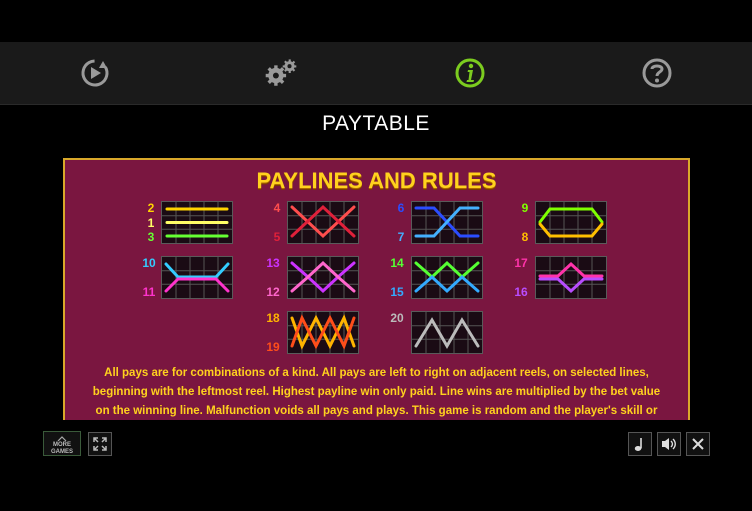 The width and height of the screenshot is (752, 511). I want to click on payline-number: 13, so click(273, 263).